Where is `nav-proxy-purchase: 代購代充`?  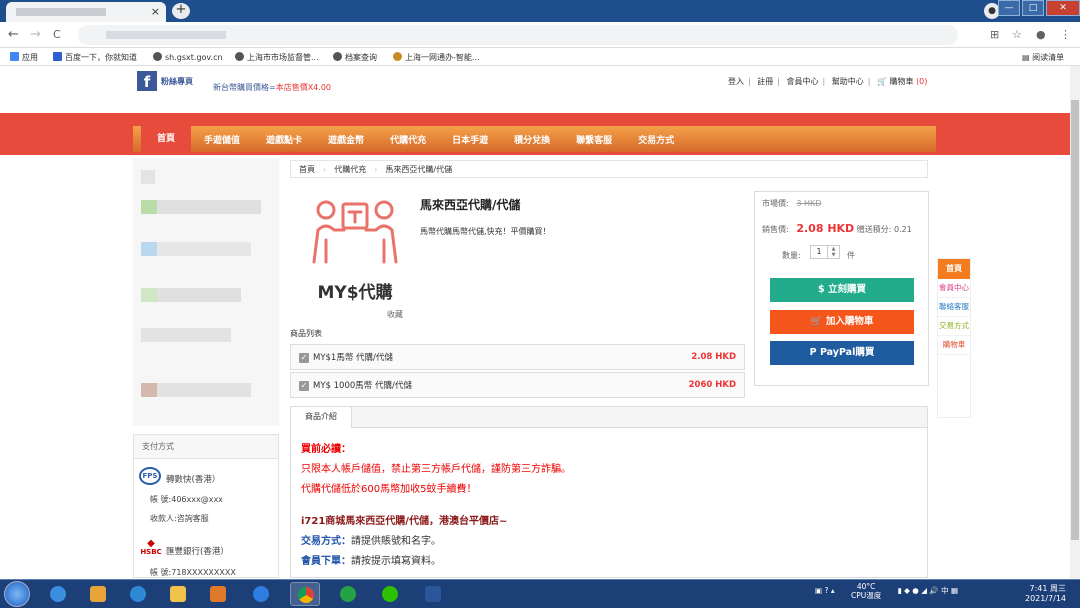
nav-proxy-purchase: 代購代充 is located at coordinates (408, 139).